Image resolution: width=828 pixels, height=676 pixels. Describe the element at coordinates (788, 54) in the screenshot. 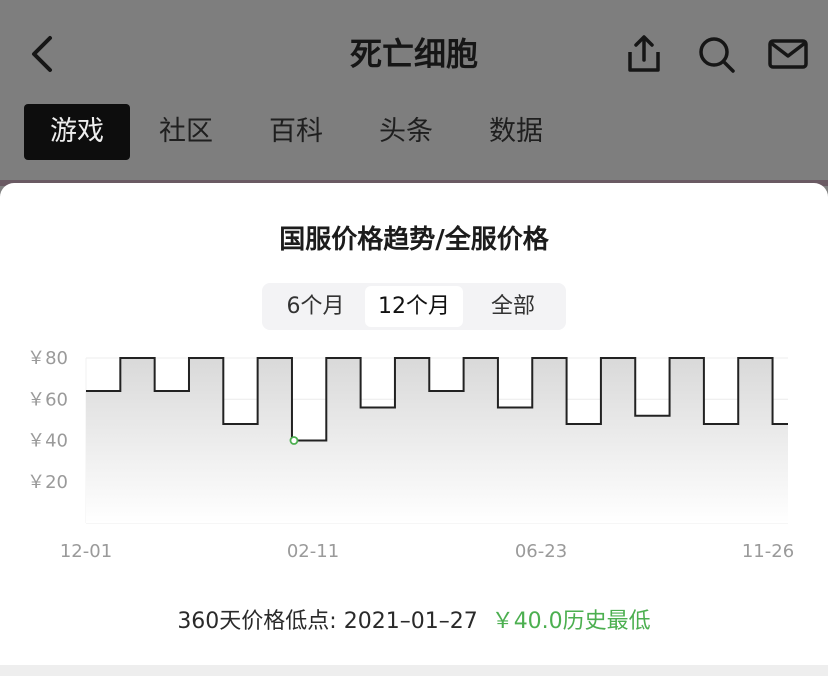

I see `mail-icon` at that location.